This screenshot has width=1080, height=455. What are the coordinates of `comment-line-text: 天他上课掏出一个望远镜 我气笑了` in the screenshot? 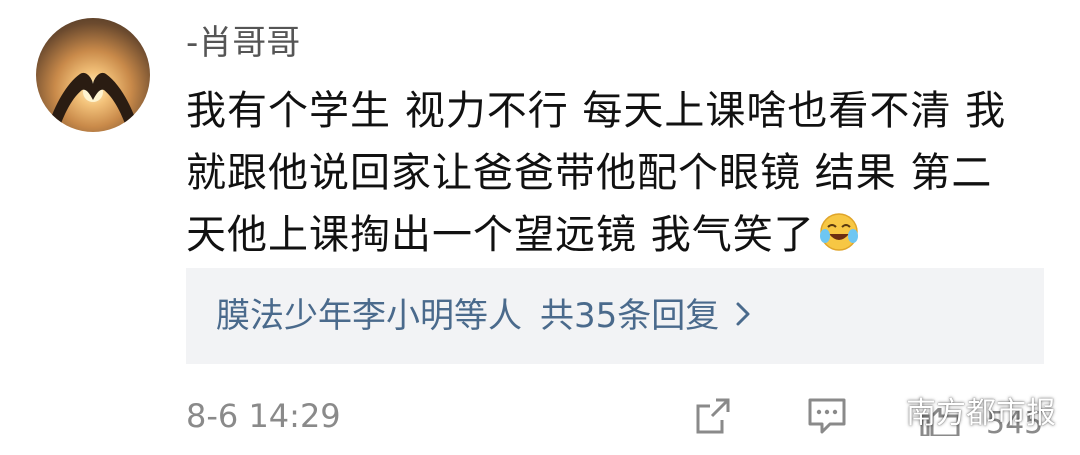 It's located at (500, 235).